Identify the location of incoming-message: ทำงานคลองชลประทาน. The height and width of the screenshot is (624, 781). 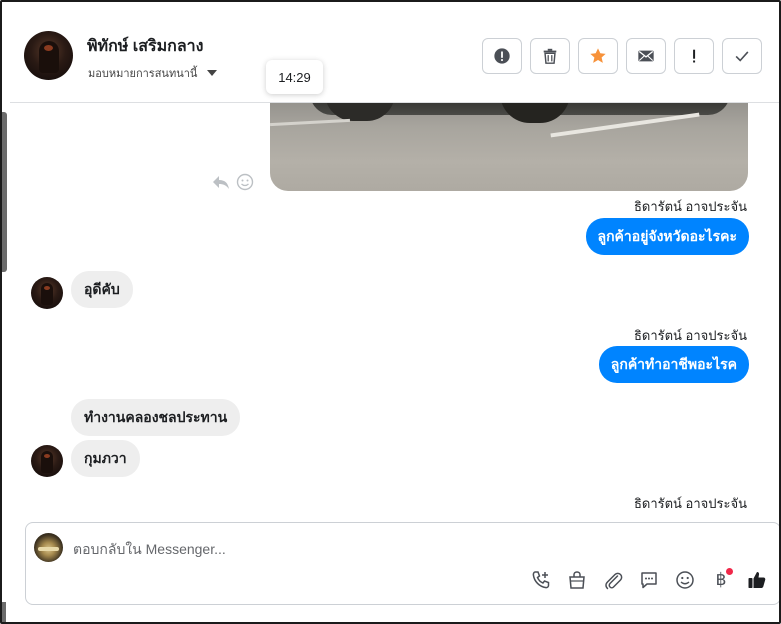
(156, 417).